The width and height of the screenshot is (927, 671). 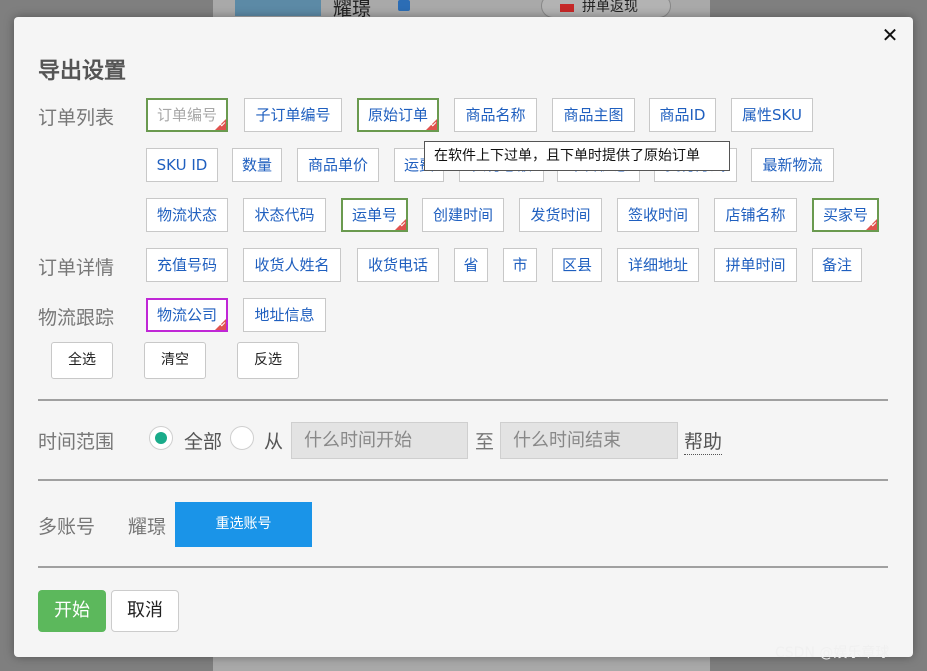 I want to click on original-order-tooltip: 在软件上下过单，且下单时提供了原始订单, so click(x=577, y=156).